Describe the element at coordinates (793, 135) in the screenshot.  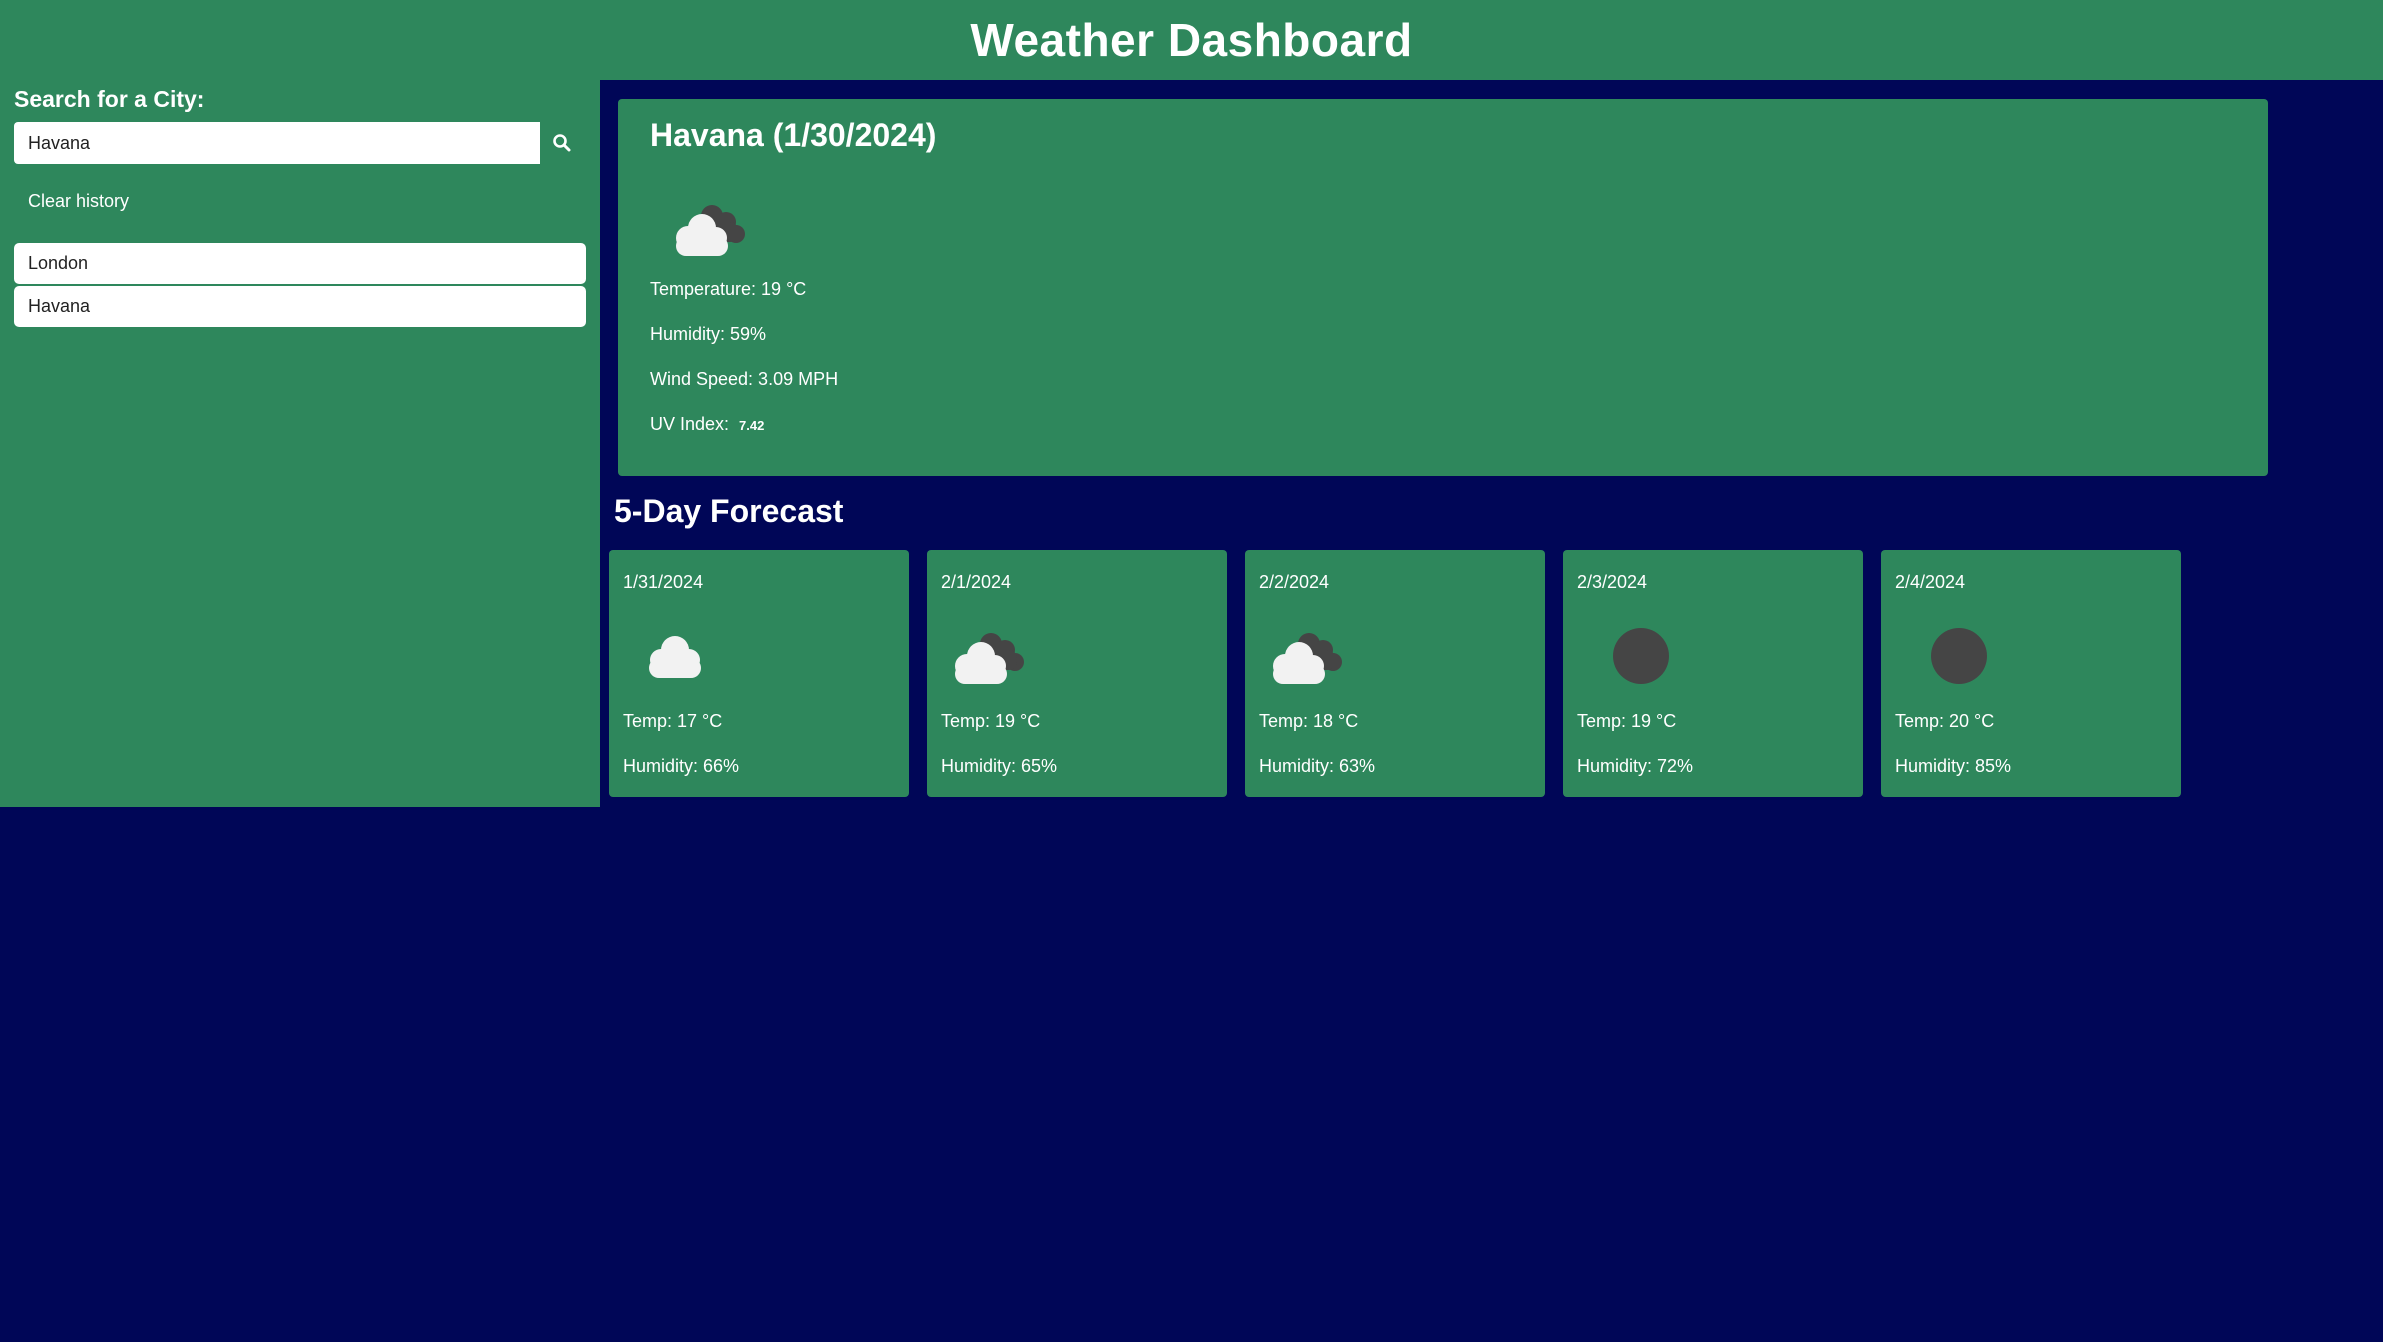
I see `current-city-title: Havana (1/30/2024)` at that location.